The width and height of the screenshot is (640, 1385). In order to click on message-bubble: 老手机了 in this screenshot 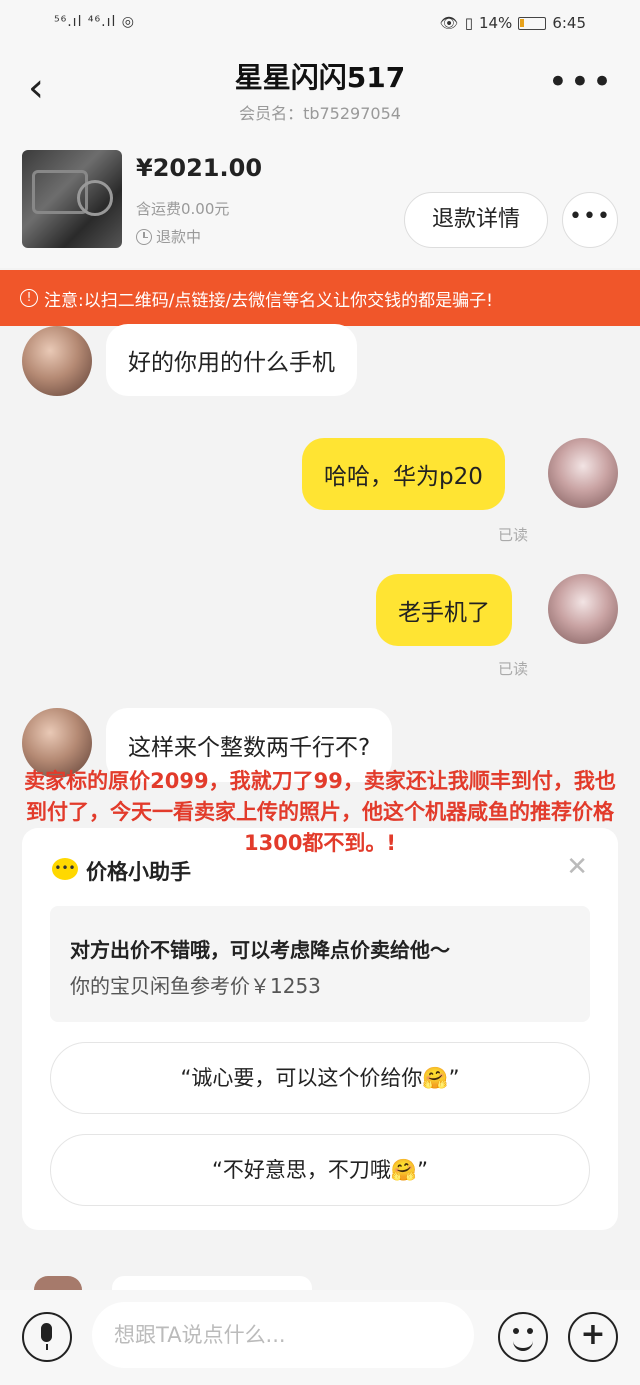, I will do `click(444, 610)`.